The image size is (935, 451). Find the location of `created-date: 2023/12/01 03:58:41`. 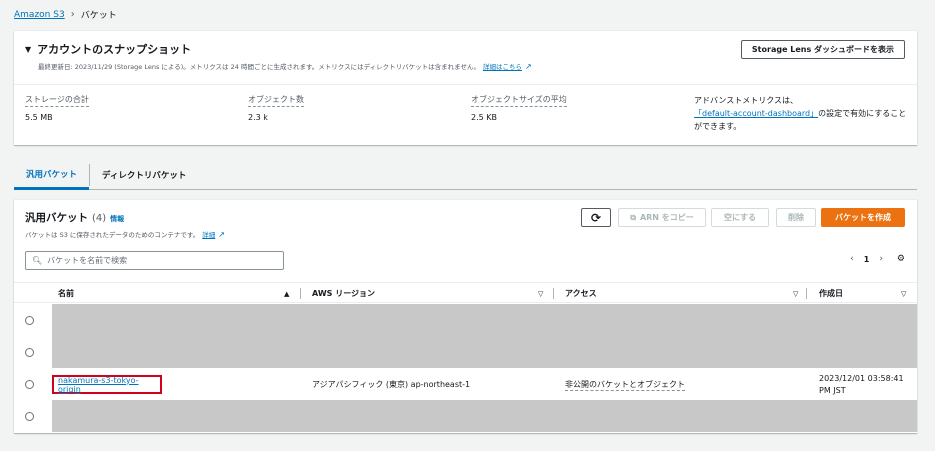

created-date: 2023/12/01 03:58:41 is located at coordinates (861, 378).